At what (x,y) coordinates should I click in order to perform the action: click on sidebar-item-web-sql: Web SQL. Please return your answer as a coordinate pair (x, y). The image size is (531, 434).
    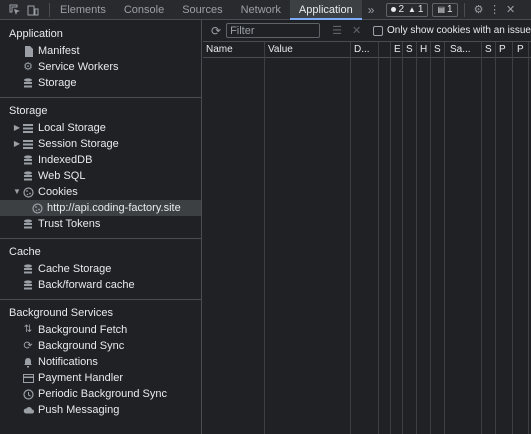
    Looking at the image, I should click on (100, 176).